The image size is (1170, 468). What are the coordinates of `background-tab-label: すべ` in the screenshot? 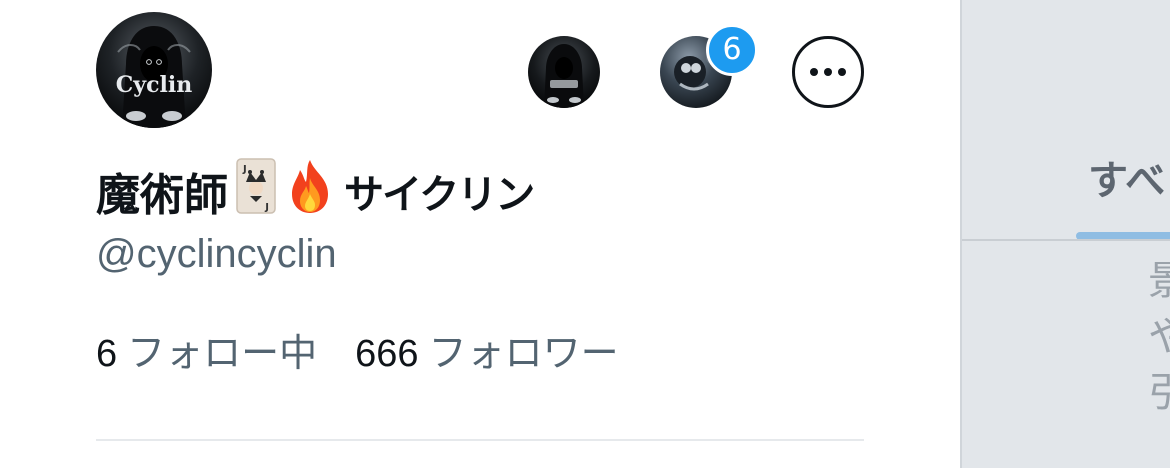 It's located at (1127, 181).